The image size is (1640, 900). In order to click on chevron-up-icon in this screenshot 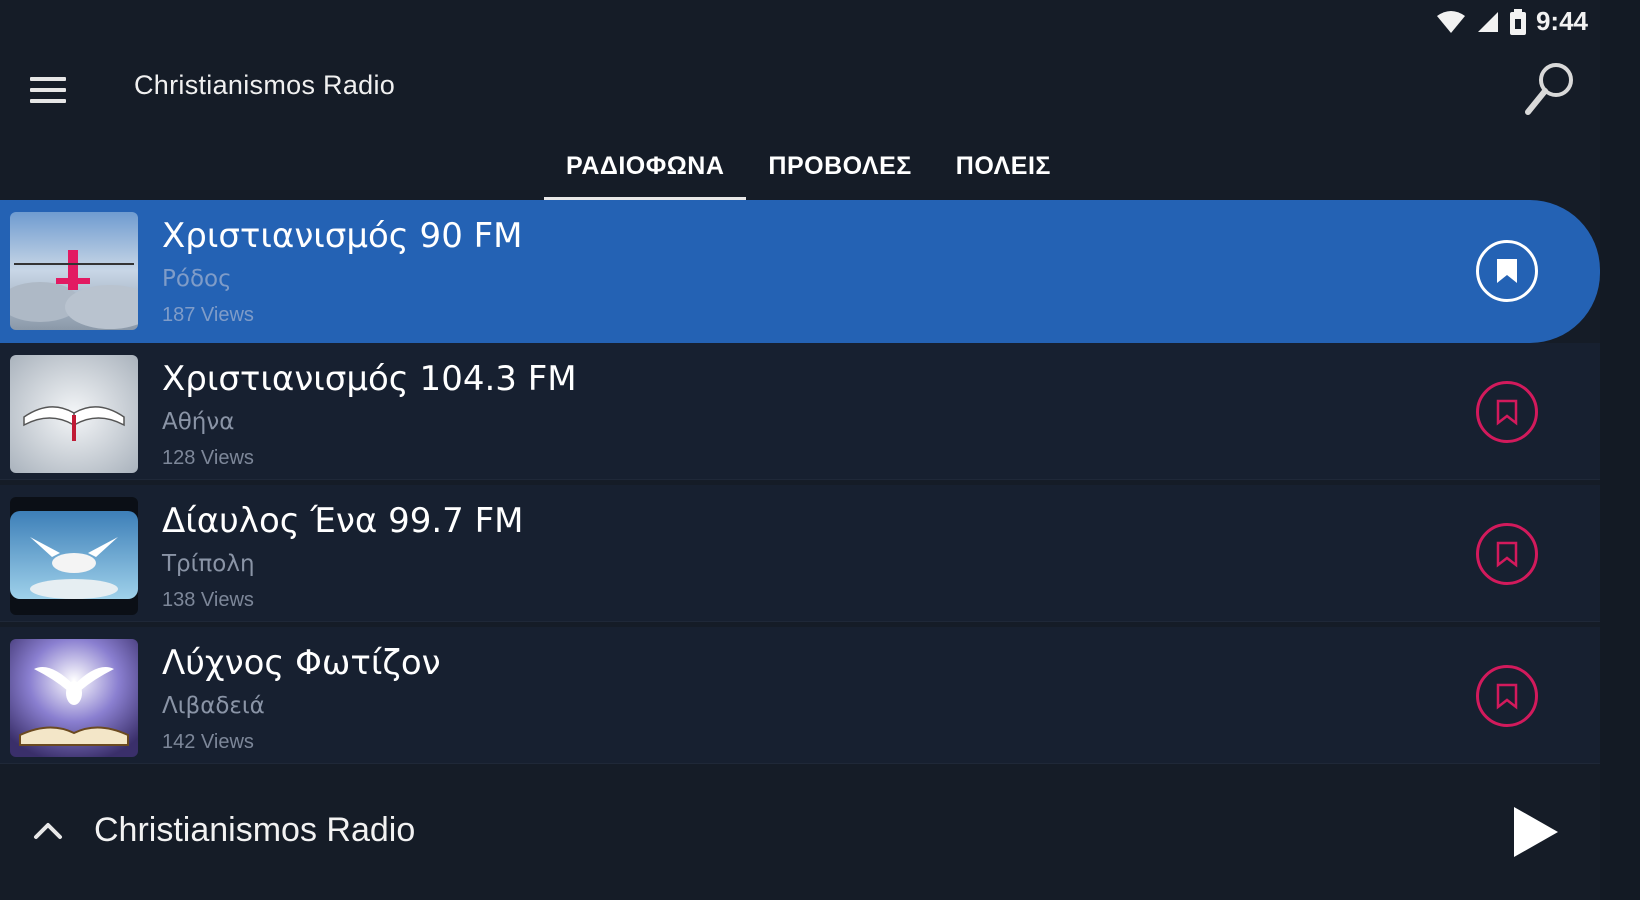, I will do `click(48, 830)`.